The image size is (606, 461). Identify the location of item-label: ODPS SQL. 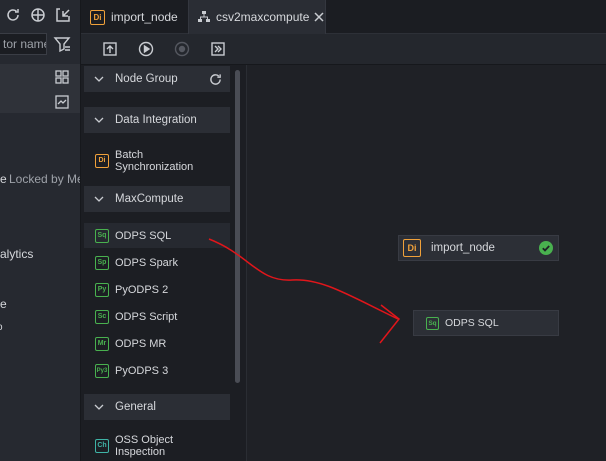
(143, 235).